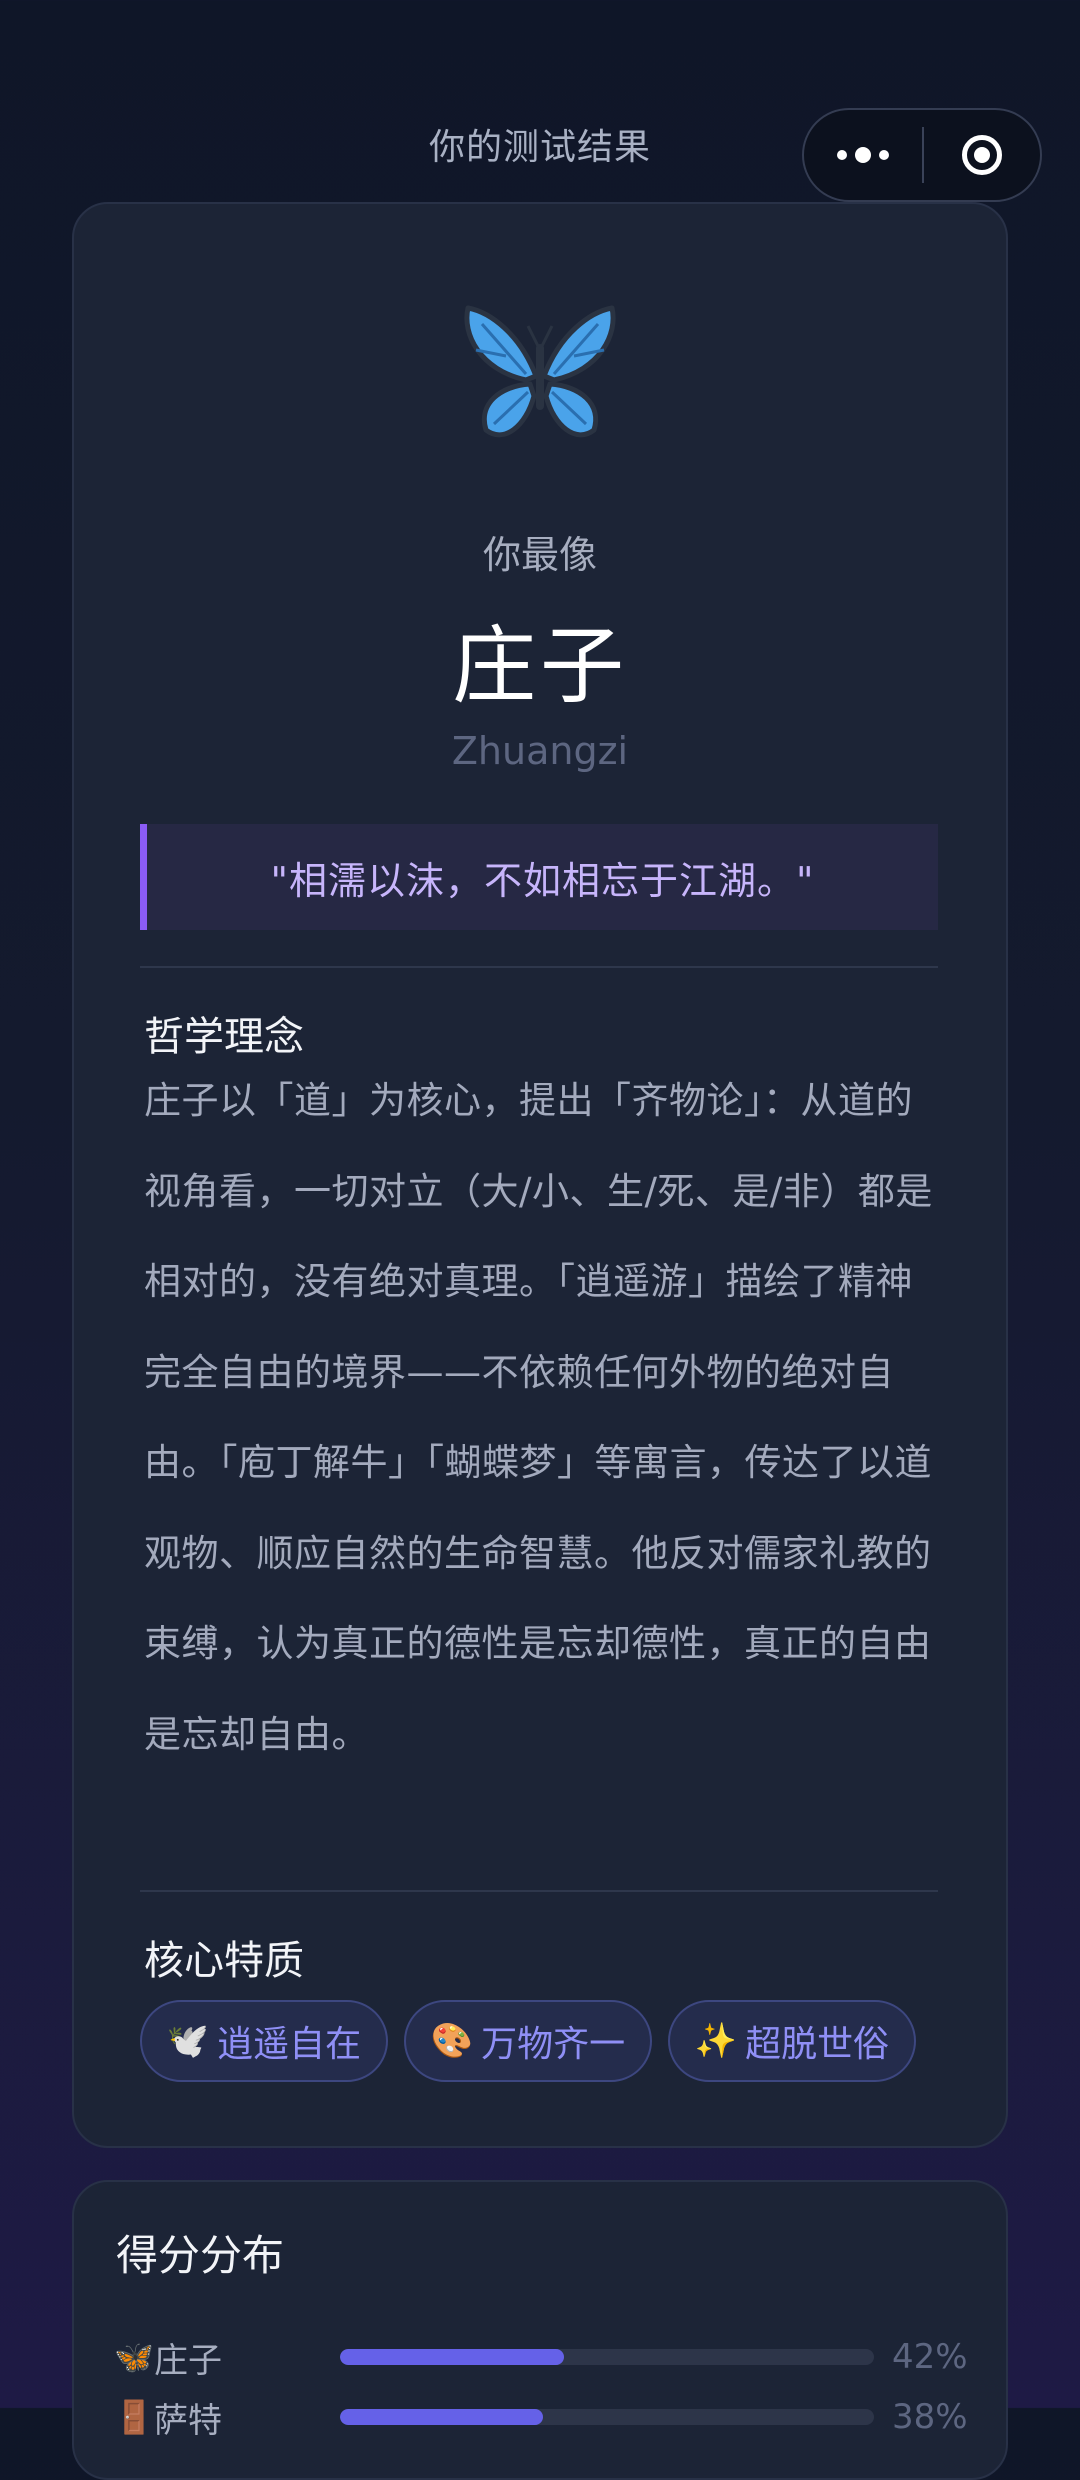 The image size is (1080, 2480). I want to click on result-subtitle: 你最像, so click(539, 555).